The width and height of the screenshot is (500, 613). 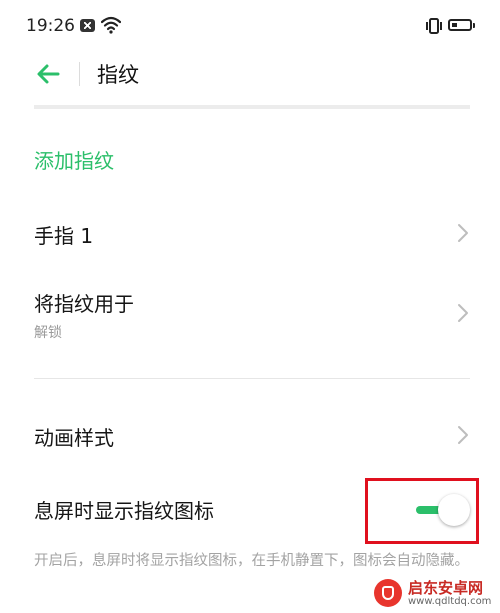 I want to click on watermark-url: www.qdltdq.com, so click(x=450, y=601).